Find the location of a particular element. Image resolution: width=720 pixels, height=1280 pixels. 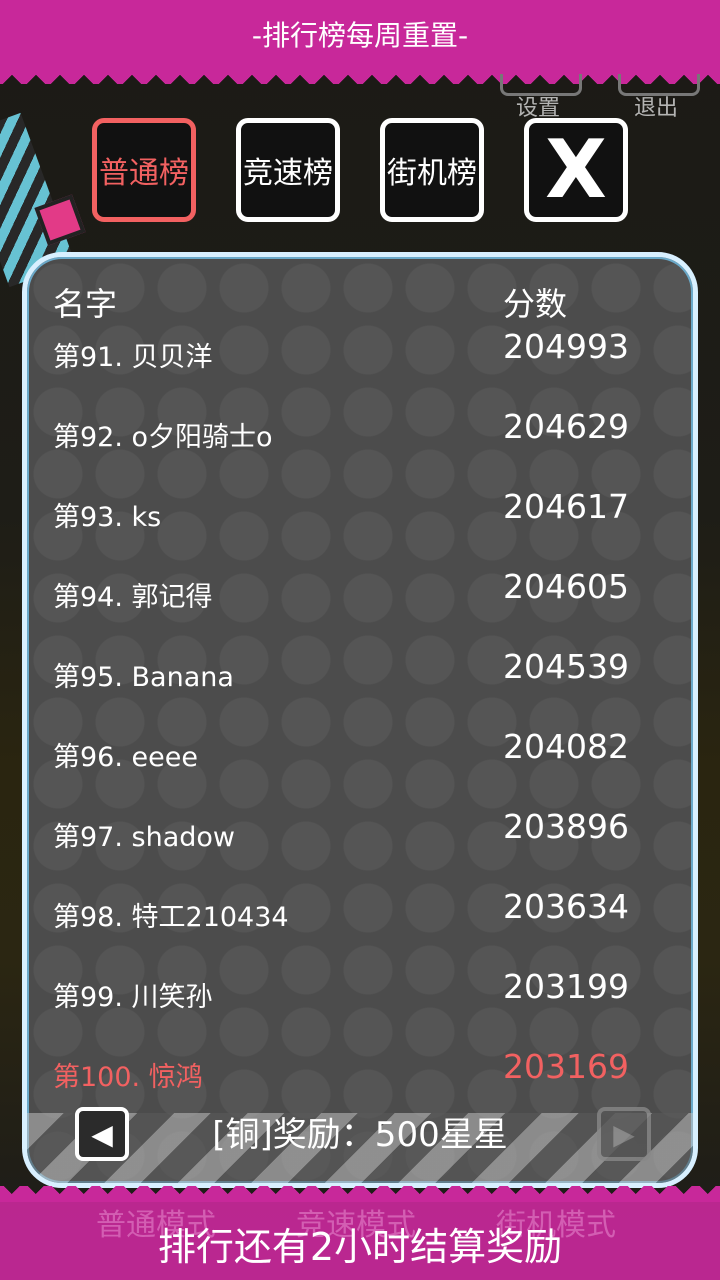

player-score: 204082 is located at coordinates (566, 746).